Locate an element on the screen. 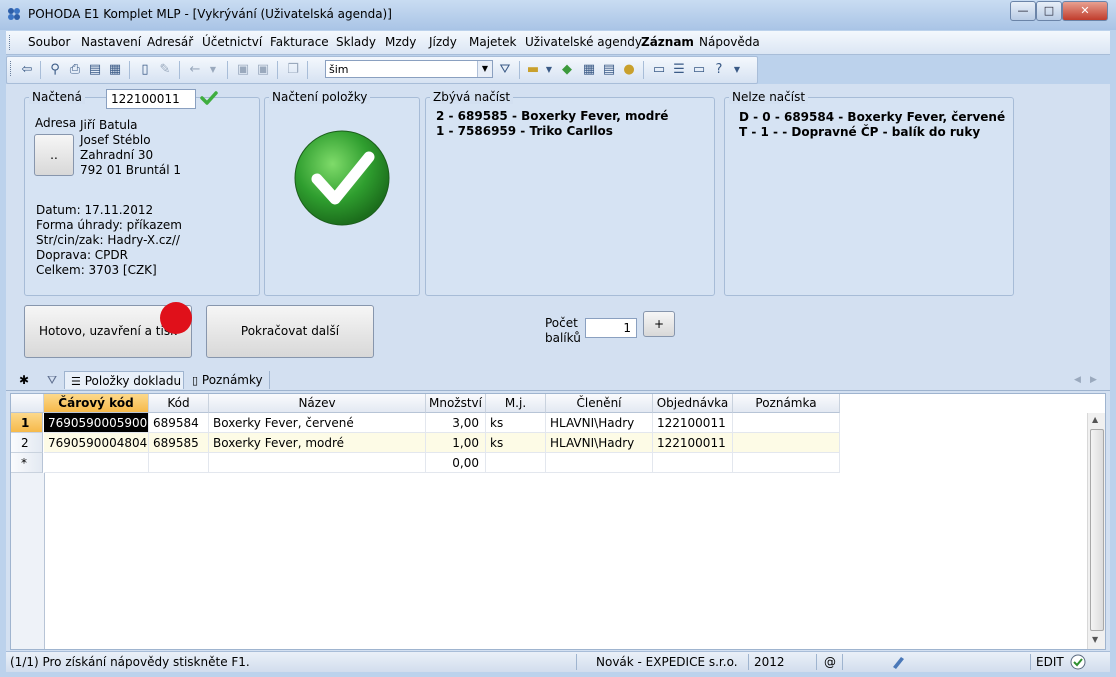 The width and height of the screenshot is (1116, 677). table-cell-quantity: 0,00 is located at coordinates (456, 463).